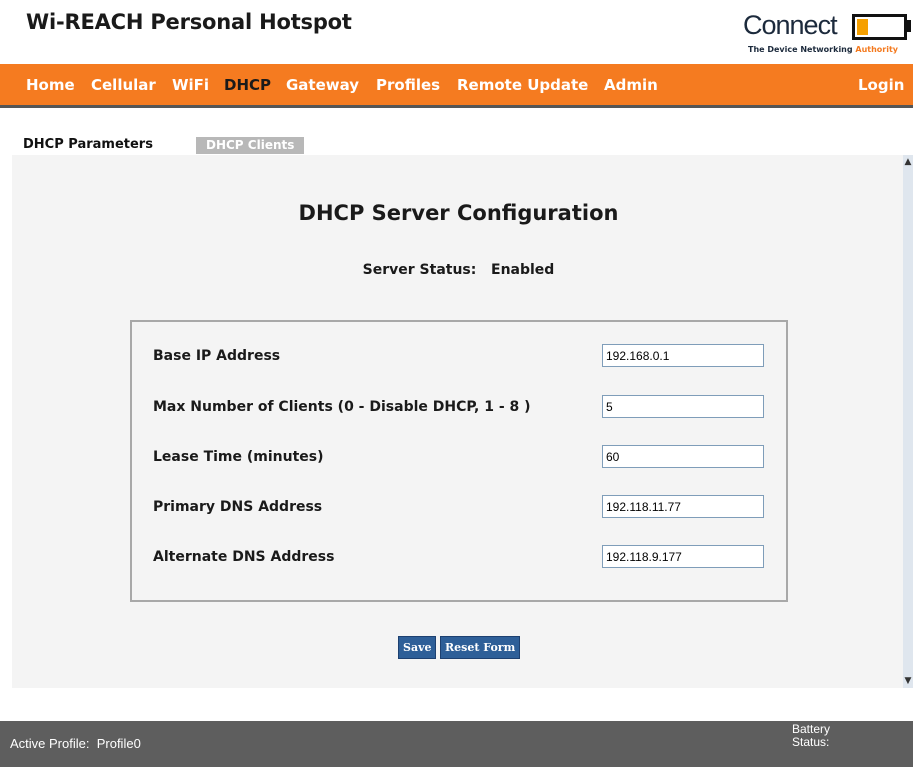  What do you see at coordinates (250, 145) in the screenshot?
I see `tab-dhcp-clients: DHCP Clients` at bounding box center [250, 145].